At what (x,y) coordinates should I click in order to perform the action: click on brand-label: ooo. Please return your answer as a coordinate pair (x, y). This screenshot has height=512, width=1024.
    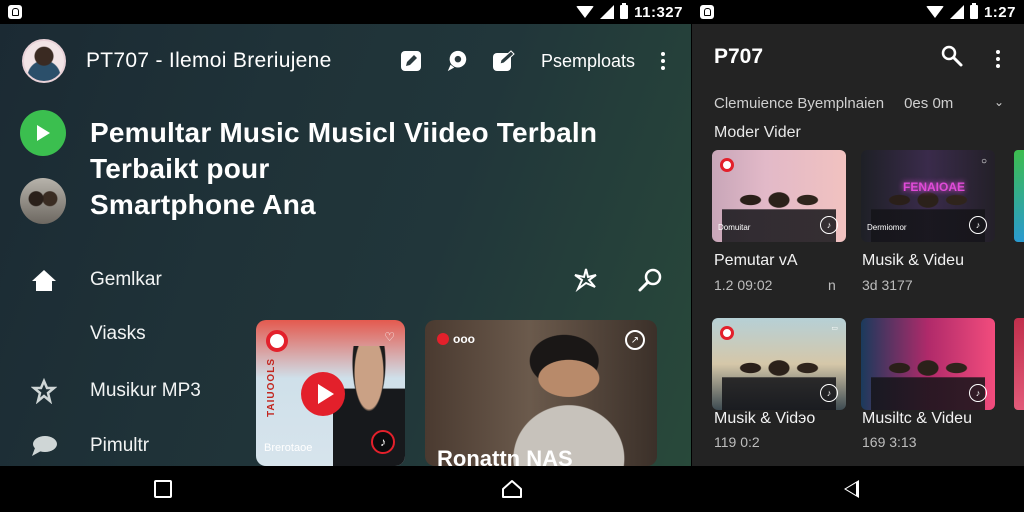
    Looking at the image, I should click on (464, 339).